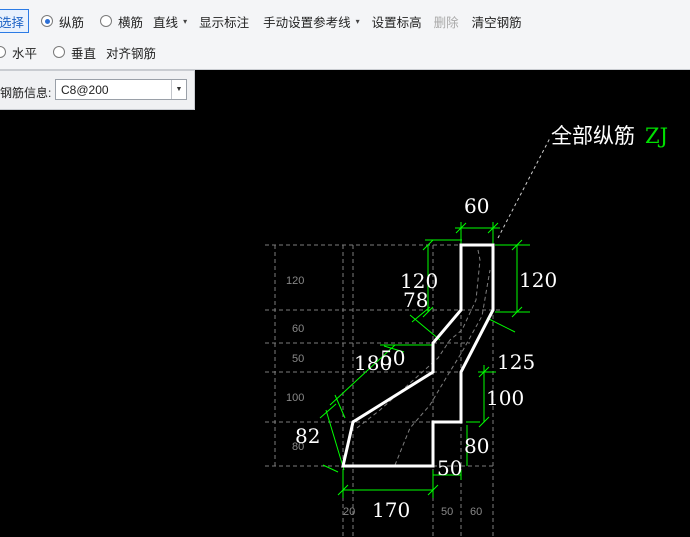  I want to click on leader-code: ZJ, so click(656, 136).